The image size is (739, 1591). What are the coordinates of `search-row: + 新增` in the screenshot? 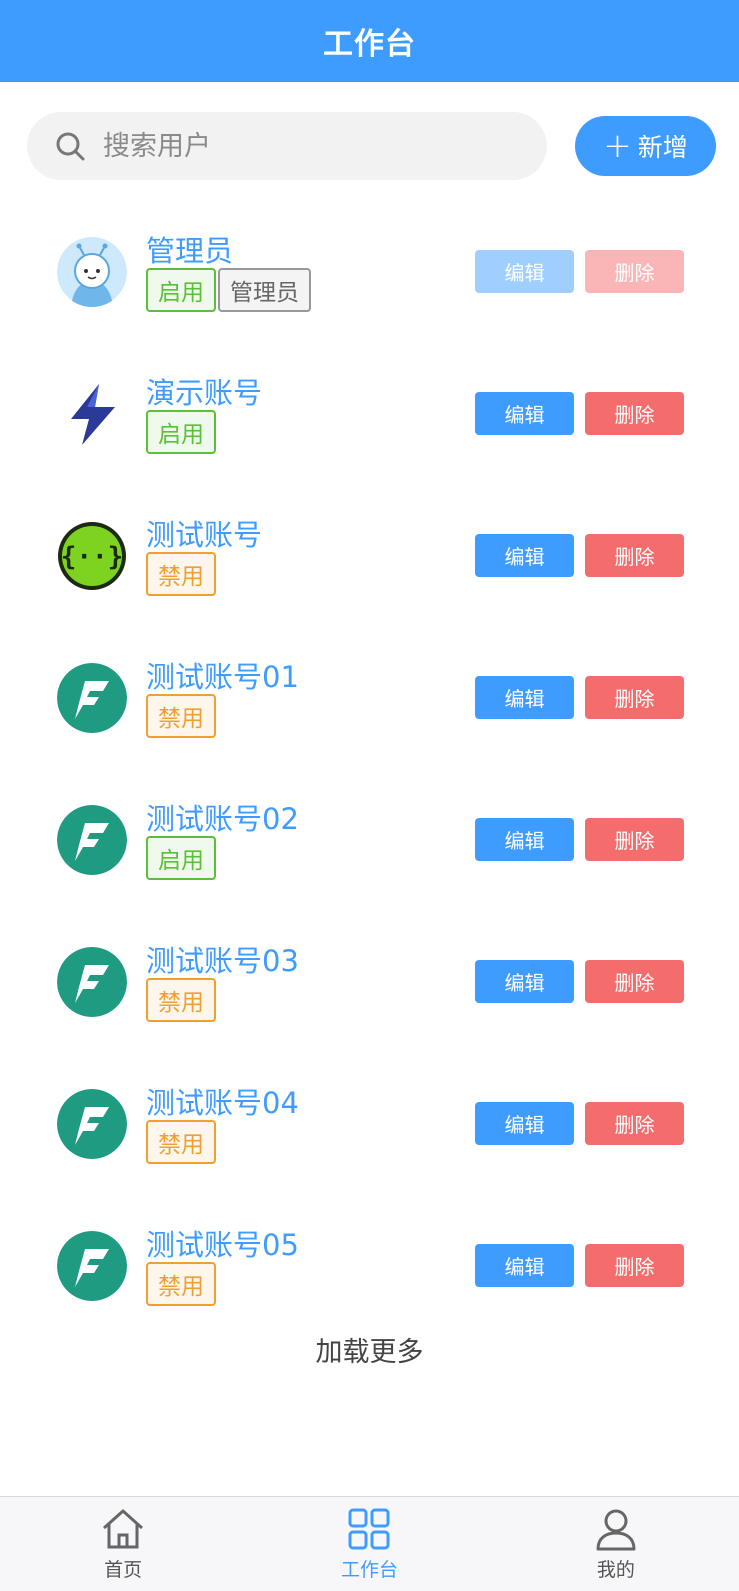 It's located at (369, 147).